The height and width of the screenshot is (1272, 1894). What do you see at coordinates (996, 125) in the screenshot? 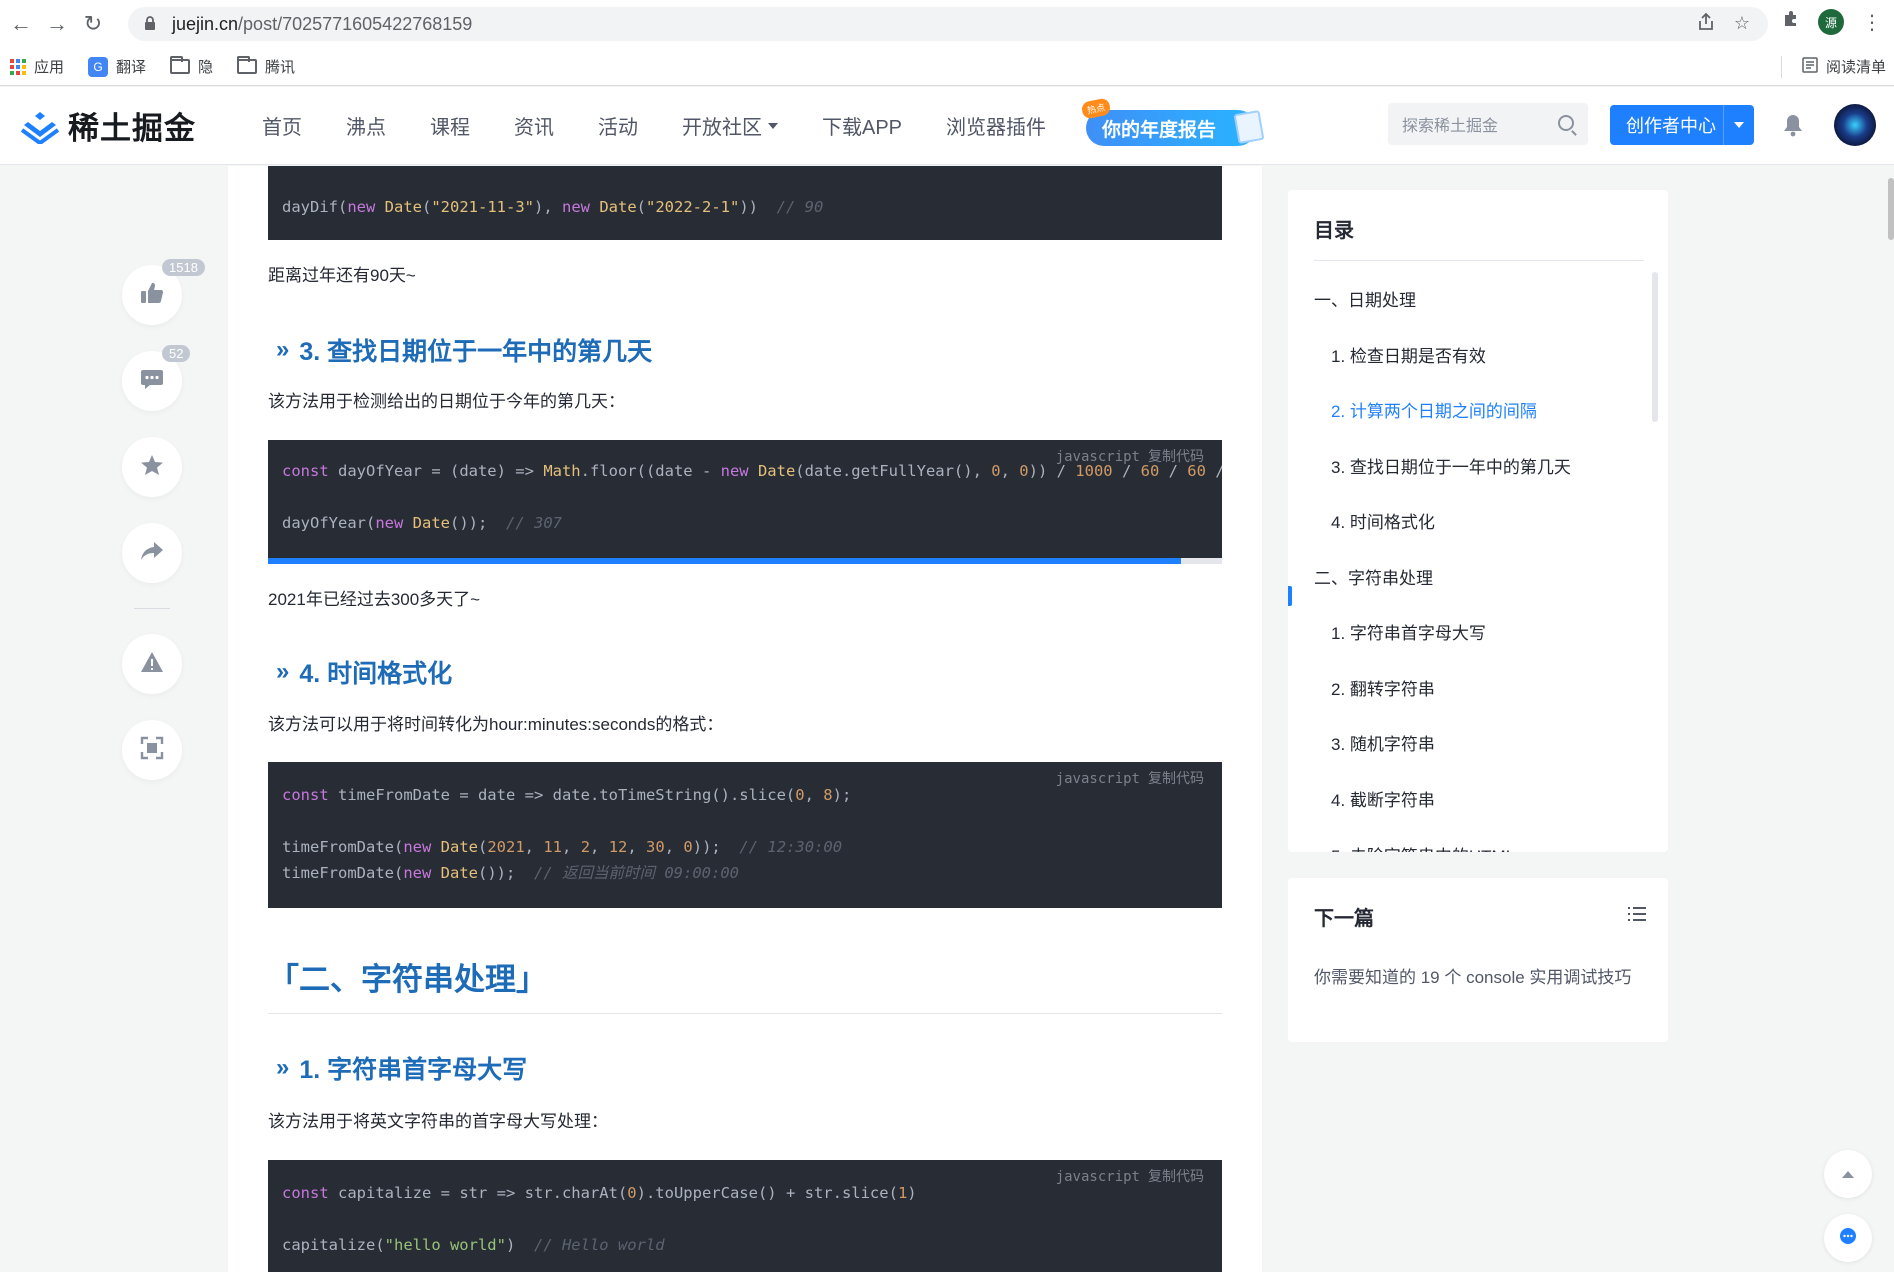
I see `nav-browser-extension: 浏览器插件` at bounding box center [996, 125].